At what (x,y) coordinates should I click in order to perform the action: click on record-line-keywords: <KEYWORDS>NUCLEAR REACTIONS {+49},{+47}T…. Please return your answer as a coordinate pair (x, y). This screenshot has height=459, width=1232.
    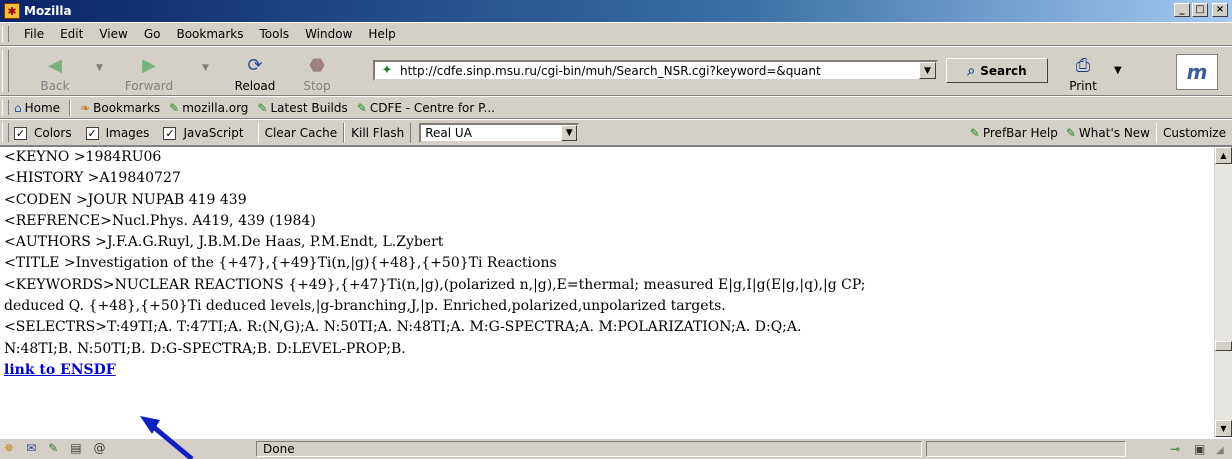
    Looking at the image, I should click on (435, 284).